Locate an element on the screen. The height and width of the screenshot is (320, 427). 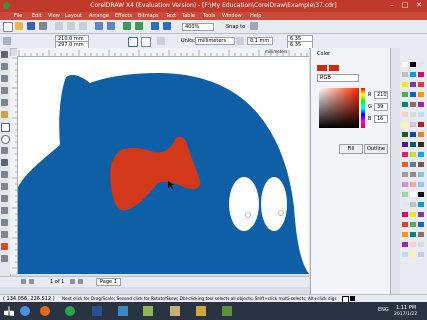
nudge-distance-field: 0.1 mm is located at coordinates (260, 41).